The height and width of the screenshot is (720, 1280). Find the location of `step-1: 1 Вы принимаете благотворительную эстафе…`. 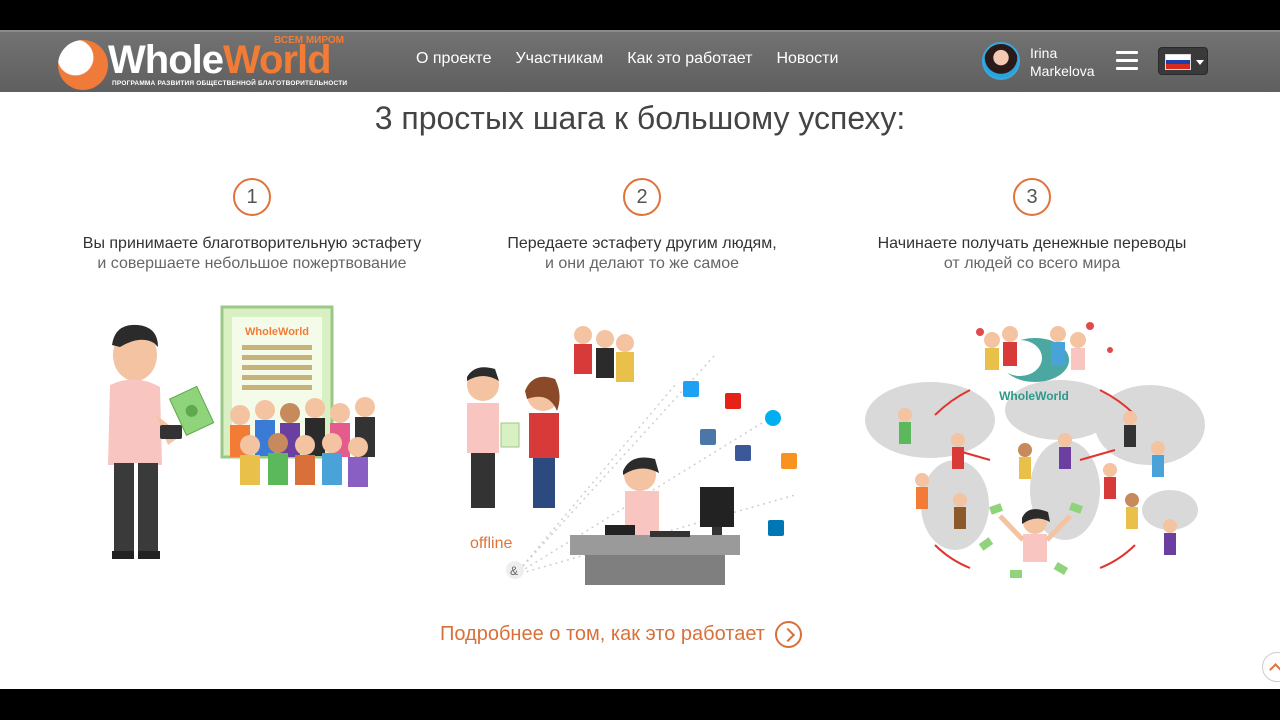

step-1: 1 Вы принимаете благотворительную эстафе… is located at coordinates (252, 225).